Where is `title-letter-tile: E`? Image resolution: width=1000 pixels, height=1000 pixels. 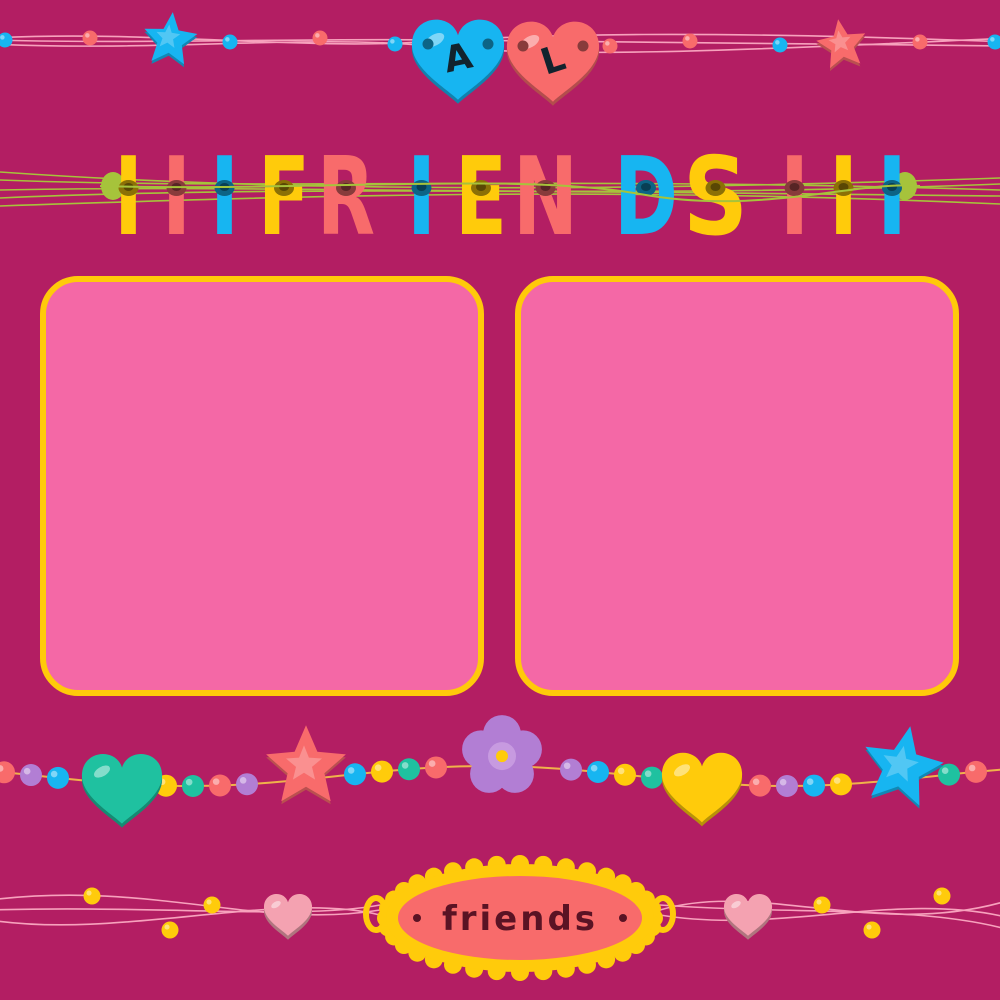 title-letter-tile: E is located at coordinates (481, 197).